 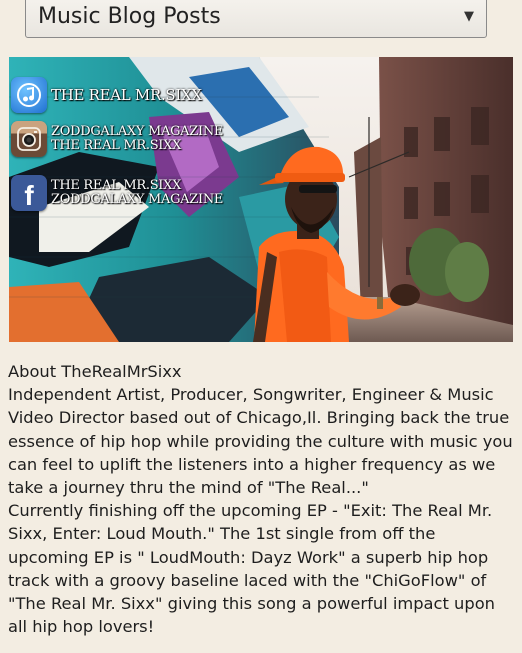 I want to click on itunes-row: THE REAL MR.SIXX, so click(x=106, y=95).